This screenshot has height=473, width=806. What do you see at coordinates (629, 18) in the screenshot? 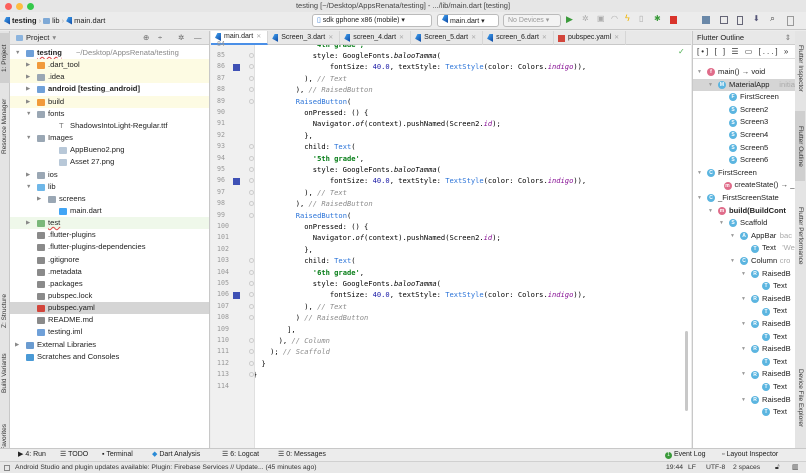
I see `hot-reload-icon: ϟ` at bounding box center [629, 18].